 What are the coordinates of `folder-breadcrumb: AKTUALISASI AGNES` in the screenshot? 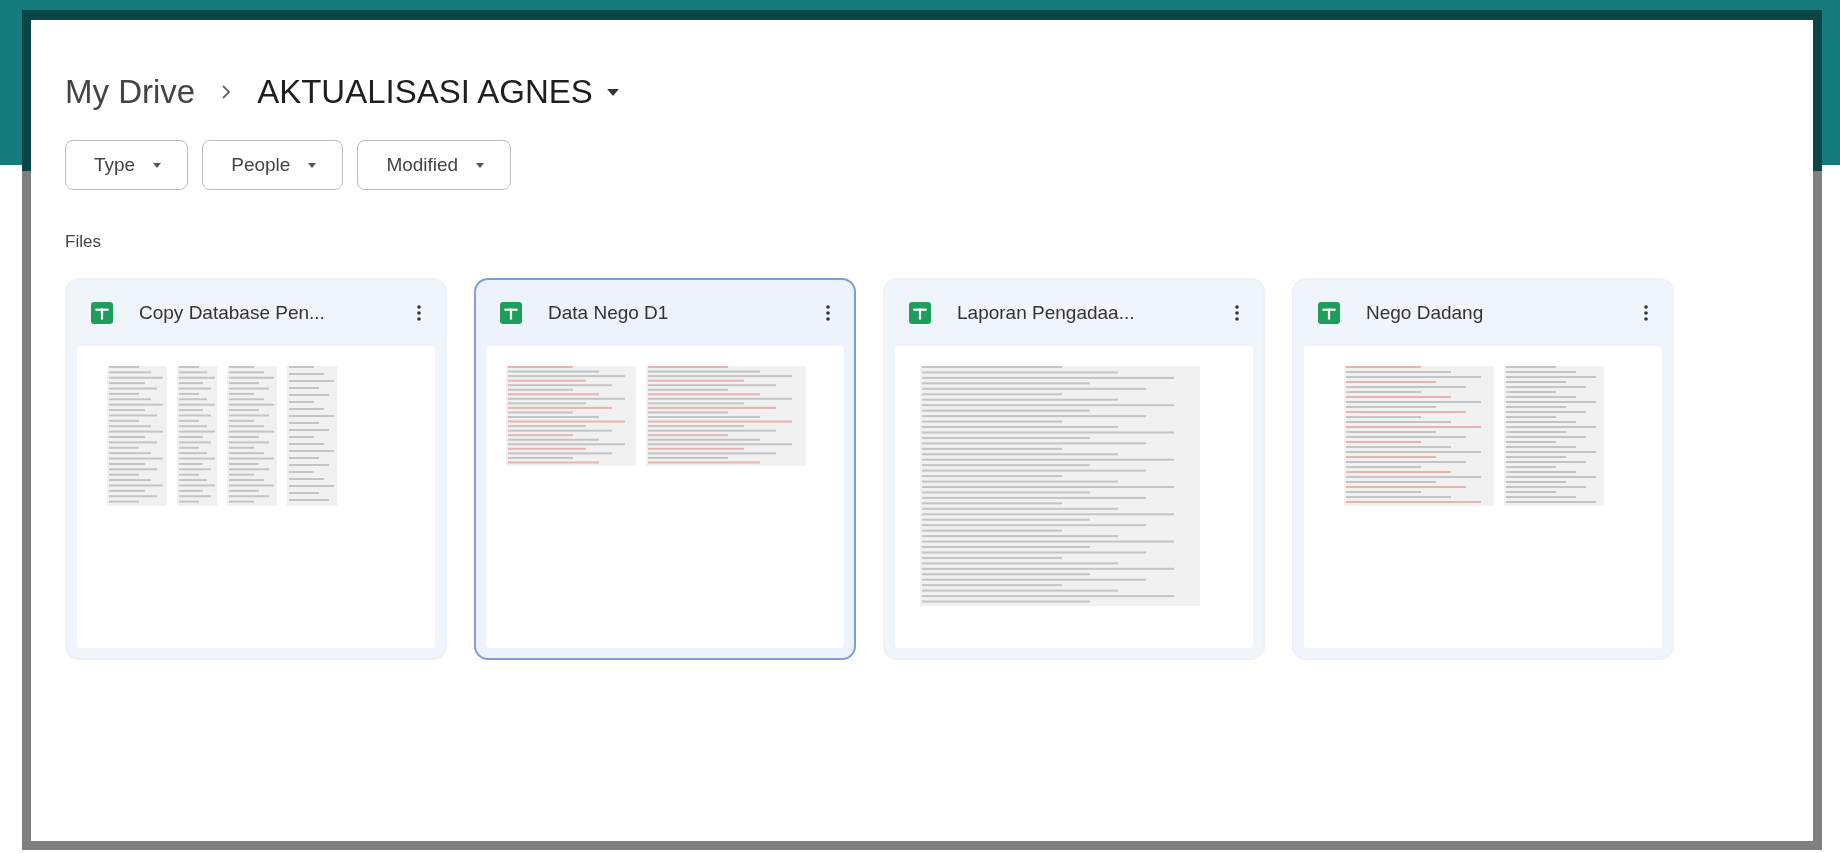 It's located at (438, 92).